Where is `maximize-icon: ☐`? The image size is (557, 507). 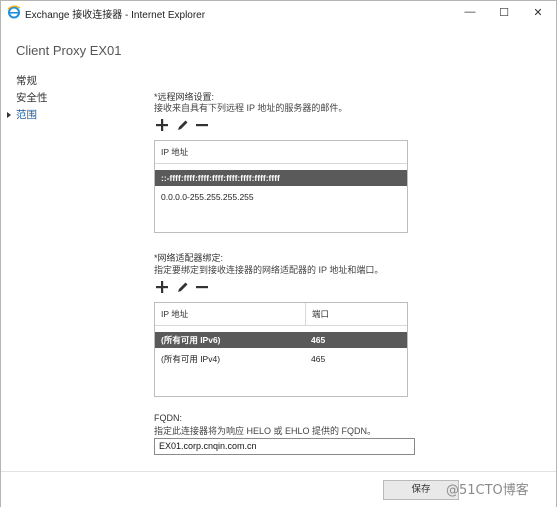
maximize-icon: ☐ is located at coordinates (504, 12).